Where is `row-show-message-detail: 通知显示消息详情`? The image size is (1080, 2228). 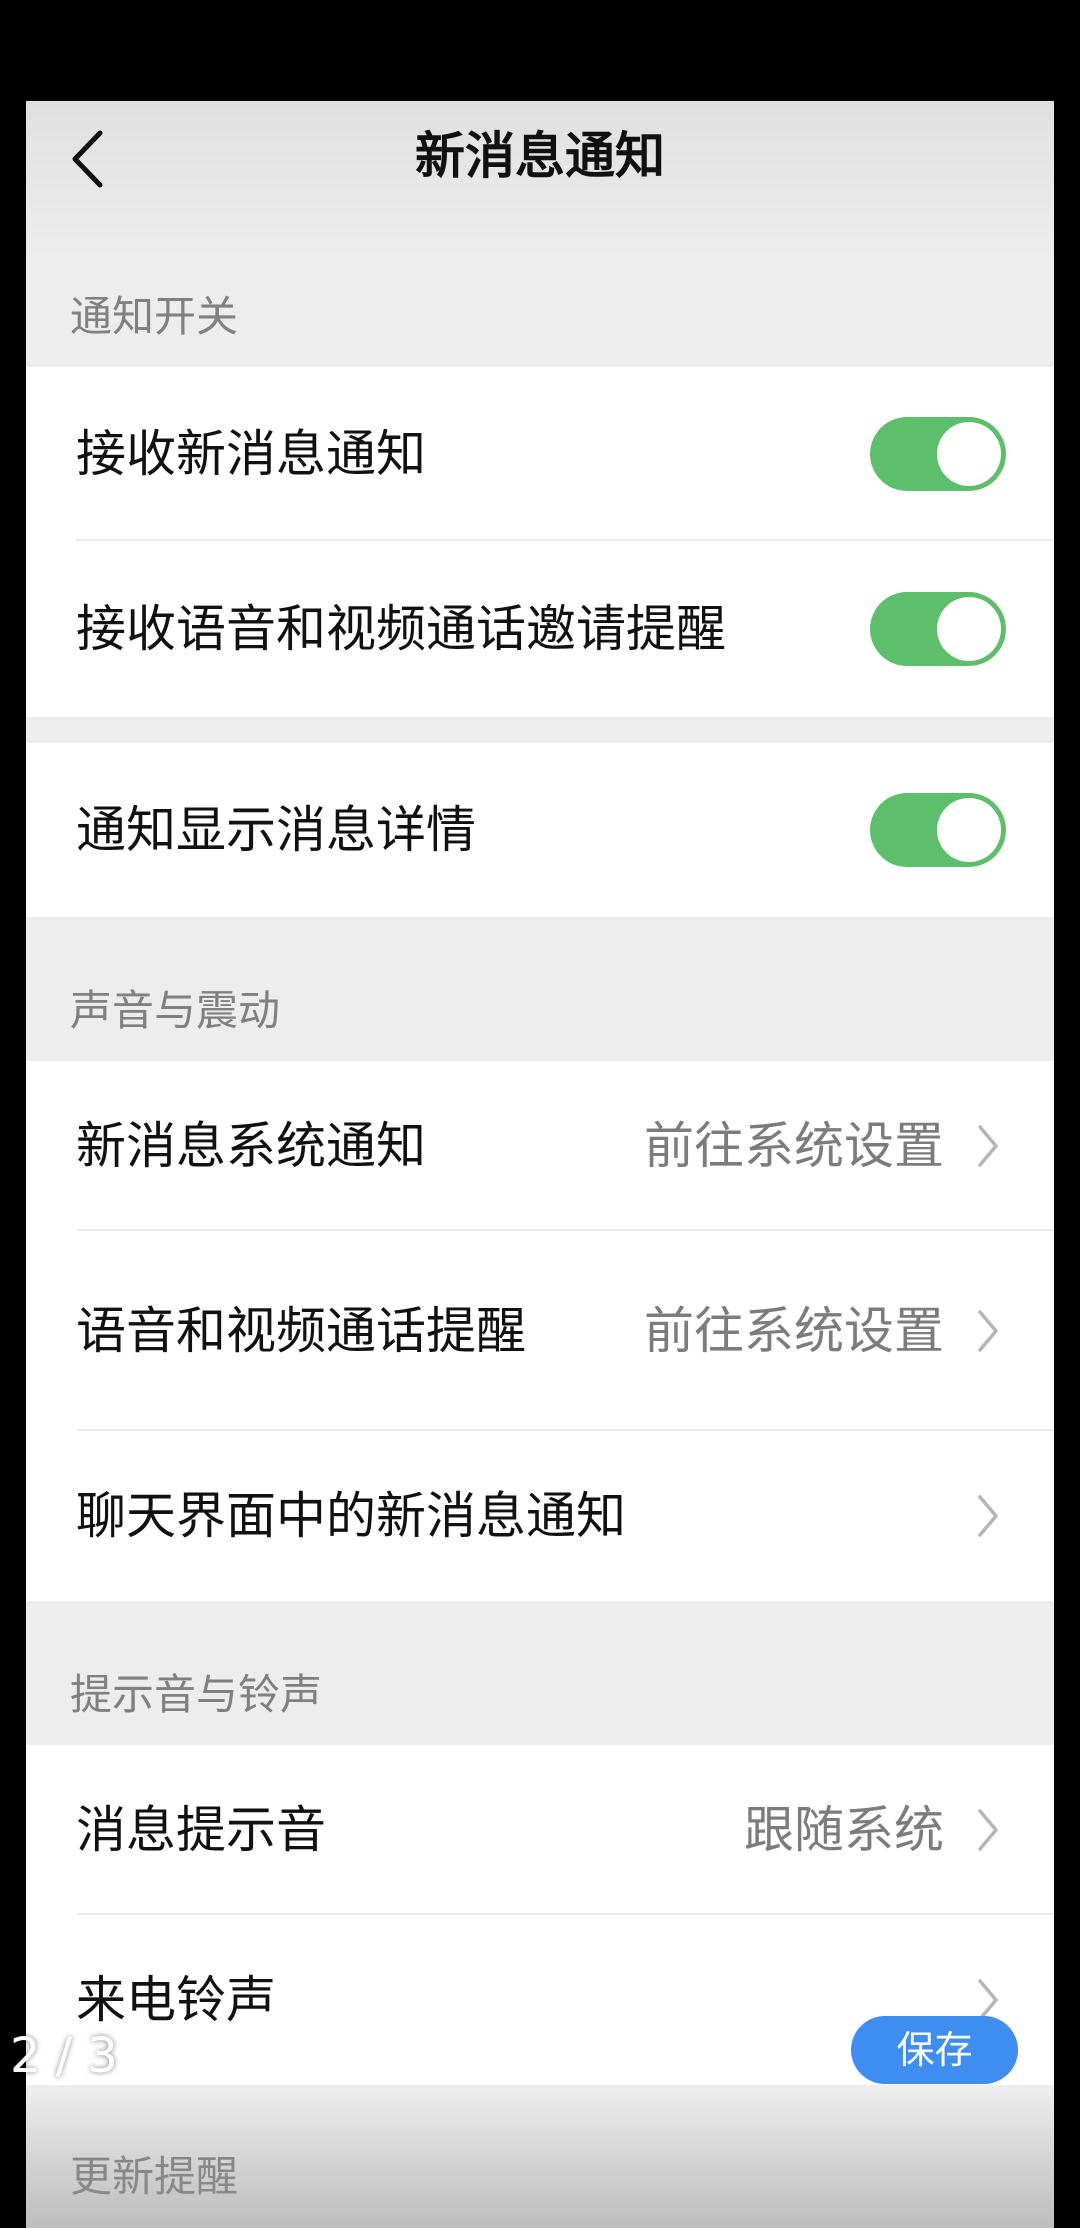
row-show-message-detail: 通知显示消息详情 is located at coordinates (540, 830).